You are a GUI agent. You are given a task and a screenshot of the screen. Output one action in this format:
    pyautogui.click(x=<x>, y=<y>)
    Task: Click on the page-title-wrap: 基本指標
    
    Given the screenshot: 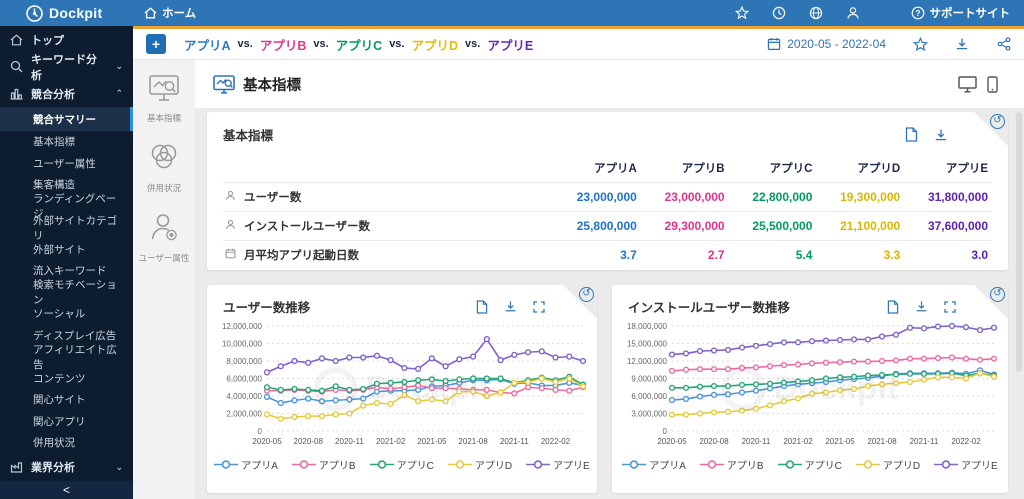 What is the action you would take?
    pyautogui.click(x=257, y=84)
    